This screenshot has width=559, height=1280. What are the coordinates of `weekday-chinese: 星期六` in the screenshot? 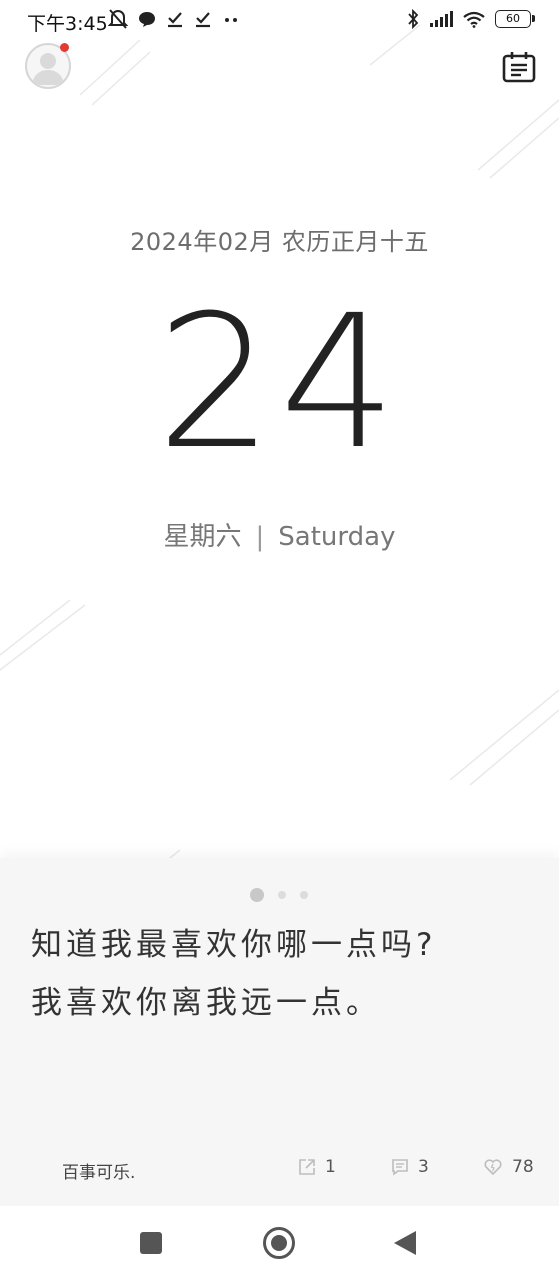 It's located at (202, 537).